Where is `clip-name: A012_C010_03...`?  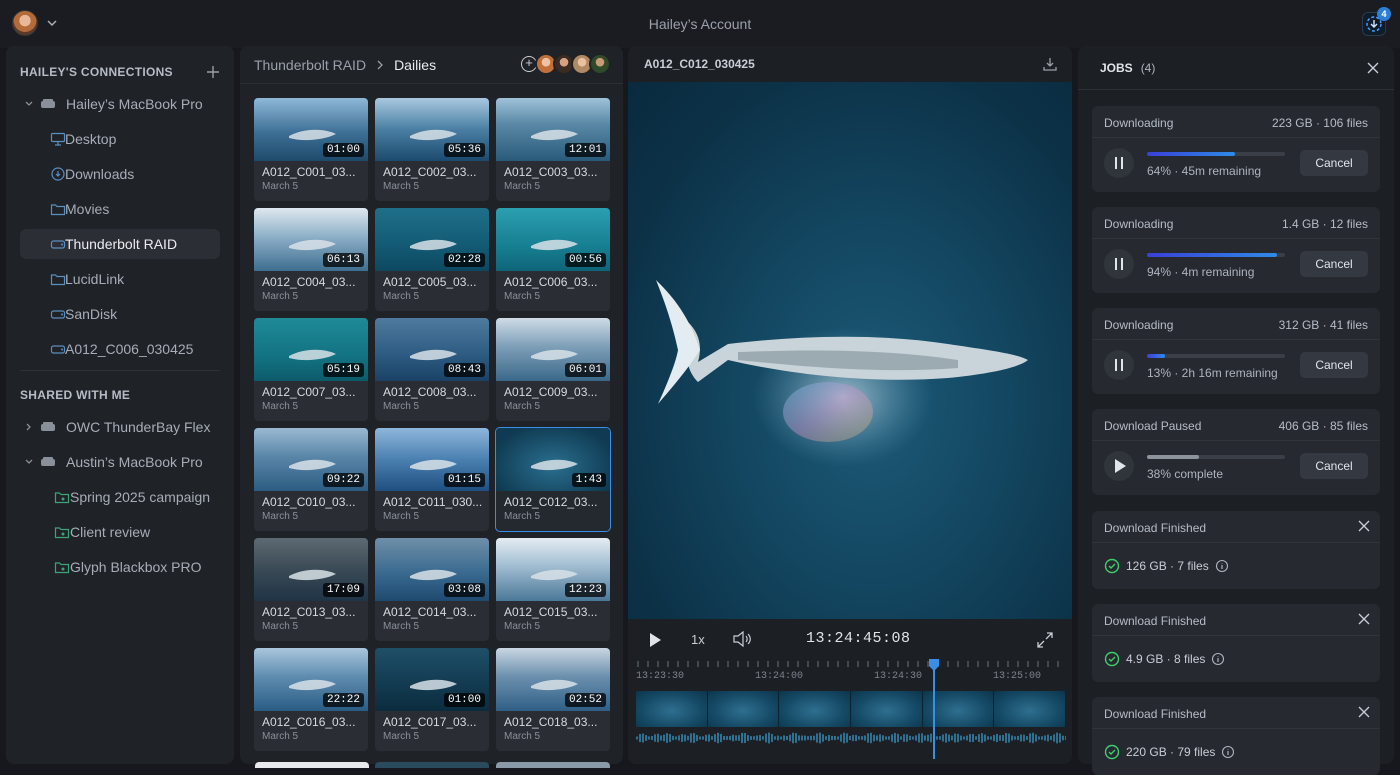
clip-name: A012_C010_03... is located at coordinates (309, 502).